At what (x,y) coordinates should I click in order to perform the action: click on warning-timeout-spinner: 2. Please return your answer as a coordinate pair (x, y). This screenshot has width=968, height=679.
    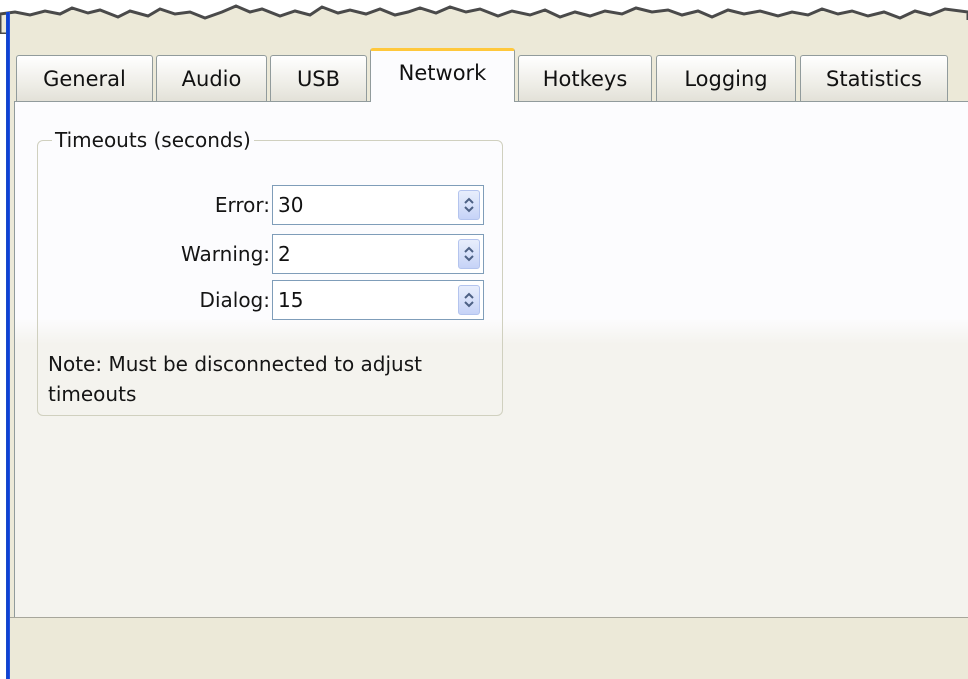
    Looking at the image, I should click on (378, 254).